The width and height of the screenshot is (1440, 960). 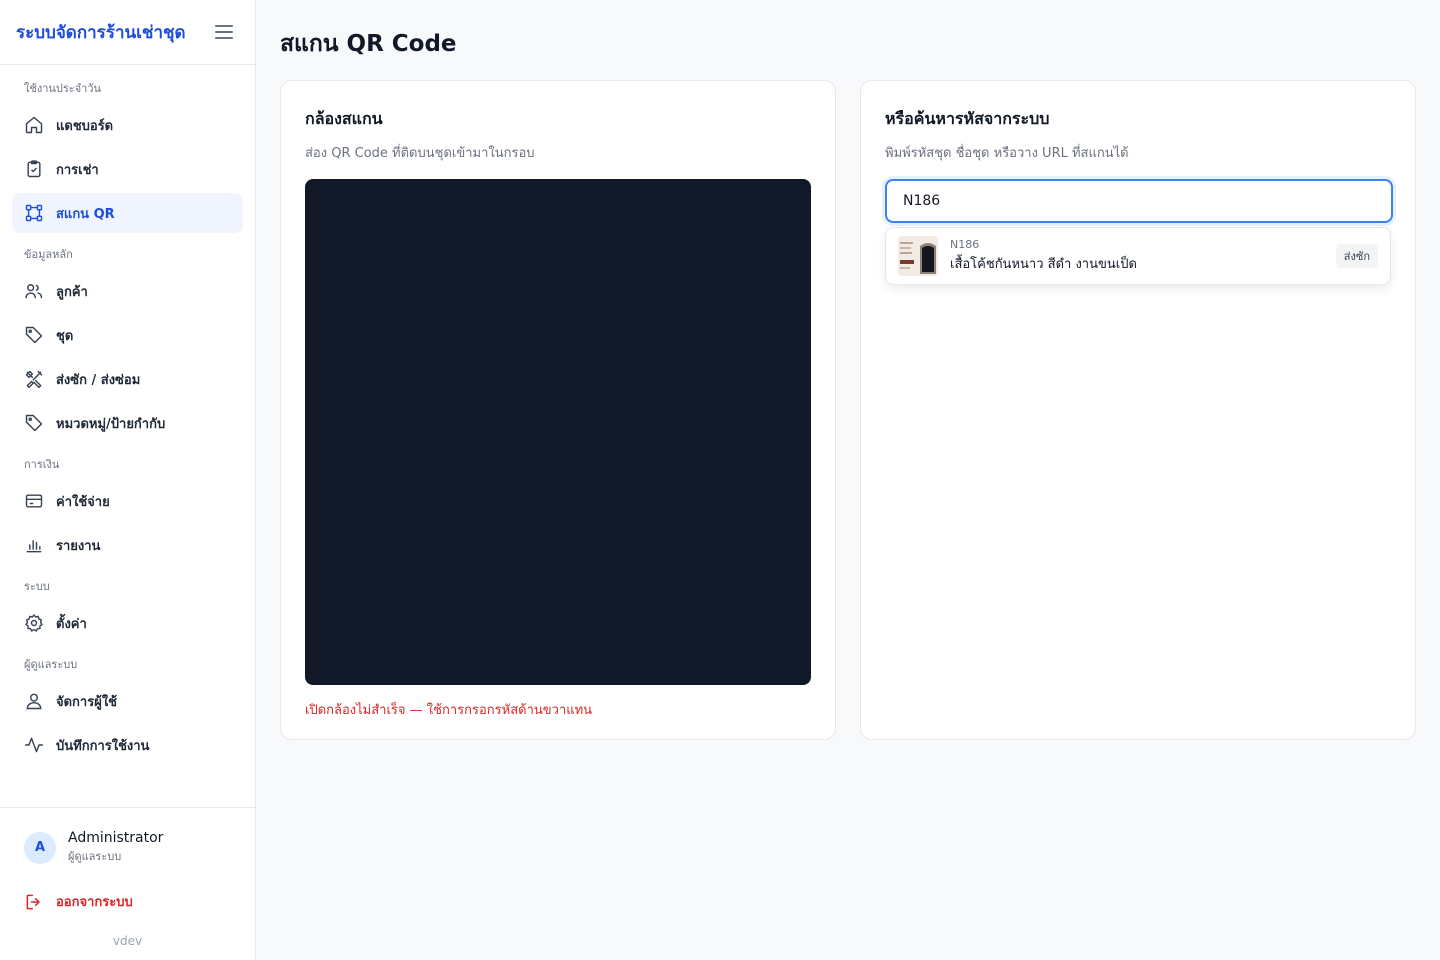 I want to click on home-icon, so click(x=34, y=125).